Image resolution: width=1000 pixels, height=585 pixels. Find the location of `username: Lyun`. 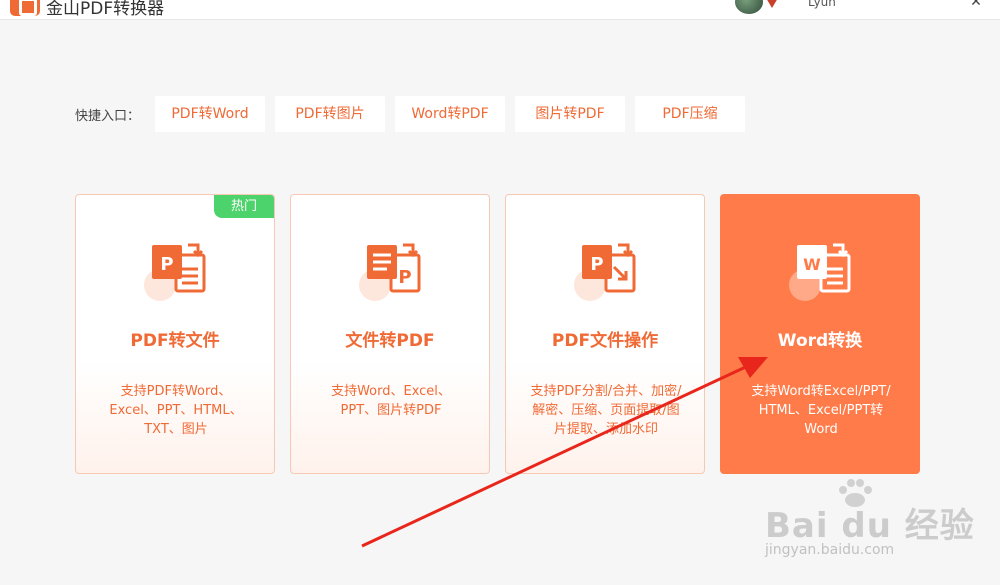

username: Lyun is located at coordinates (822, 4).